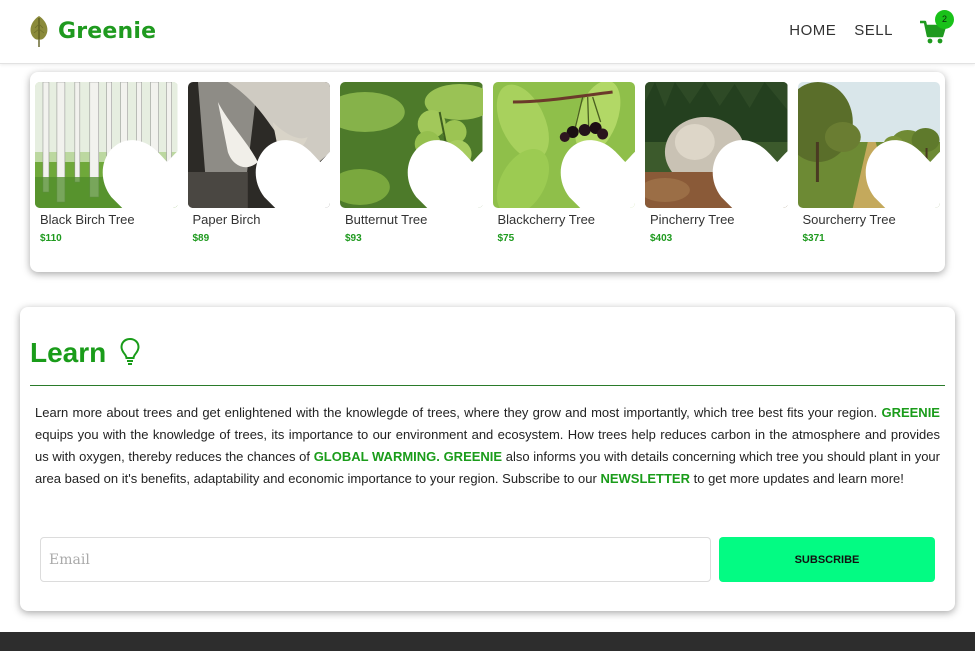 This screenshot has height=651, width=975. I want to click on cart-count-badge: 2, so click(944, 19).